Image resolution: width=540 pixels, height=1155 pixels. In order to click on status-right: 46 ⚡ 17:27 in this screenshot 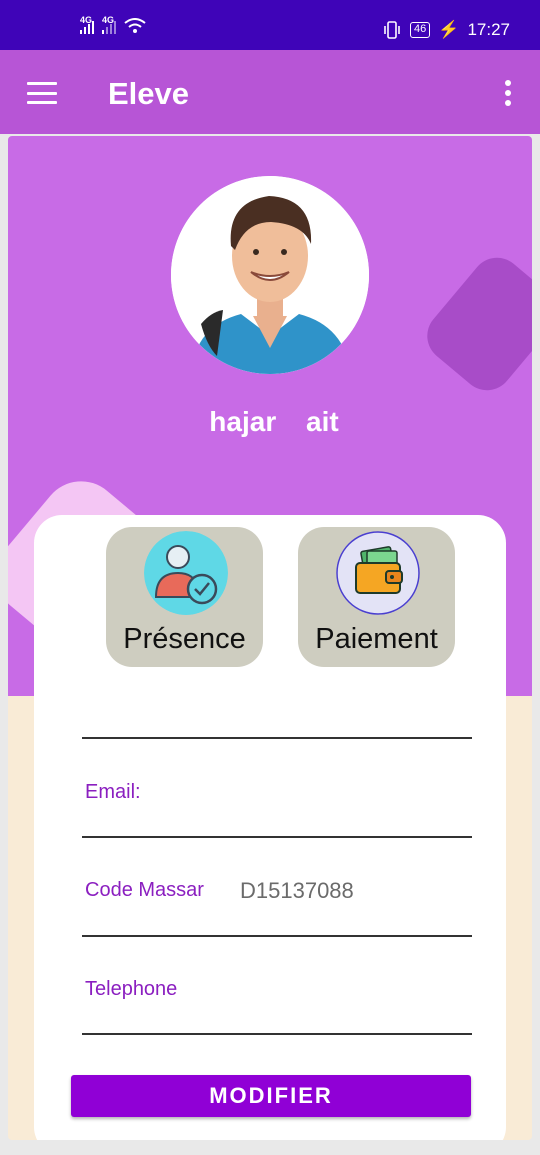, I will do `click(446, 30)`.